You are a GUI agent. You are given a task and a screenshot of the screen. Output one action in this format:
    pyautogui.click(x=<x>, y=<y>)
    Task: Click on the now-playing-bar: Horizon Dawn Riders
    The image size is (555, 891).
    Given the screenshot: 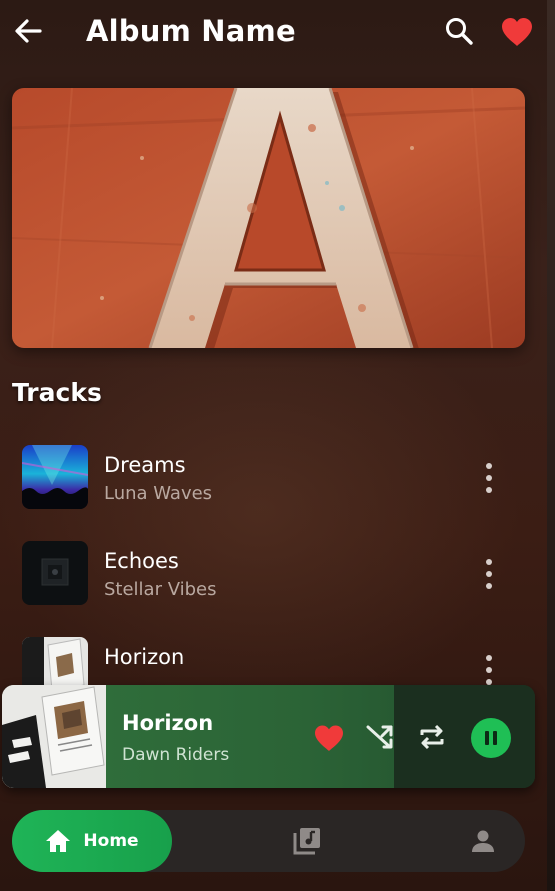 What is the action you would take?
    pyautogui.click(x=268, y=736)
    